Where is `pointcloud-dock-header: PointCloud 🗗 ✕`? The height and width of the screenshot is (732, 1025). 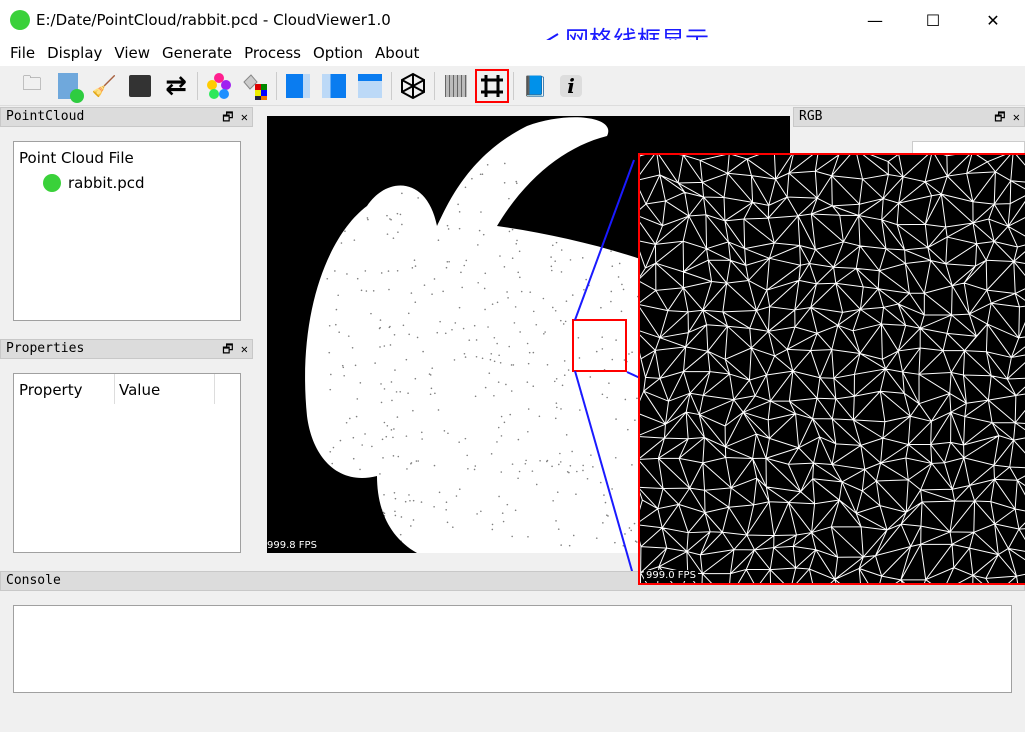
pointcloud-dock-header: PointCloud 🗗 ✕ is located at coordinates (126, 117).